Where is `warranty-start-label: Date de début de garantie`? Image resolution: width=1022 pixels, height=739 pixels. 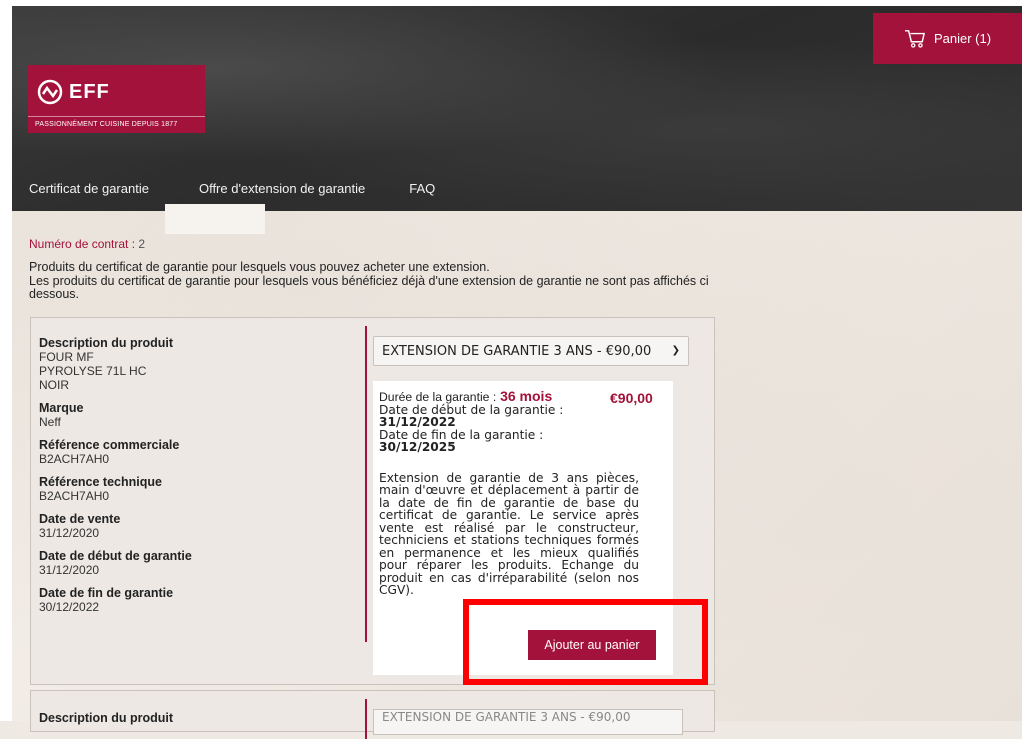
warranty-start-label: Date de début de garantie is located at coordinates (115, 556).